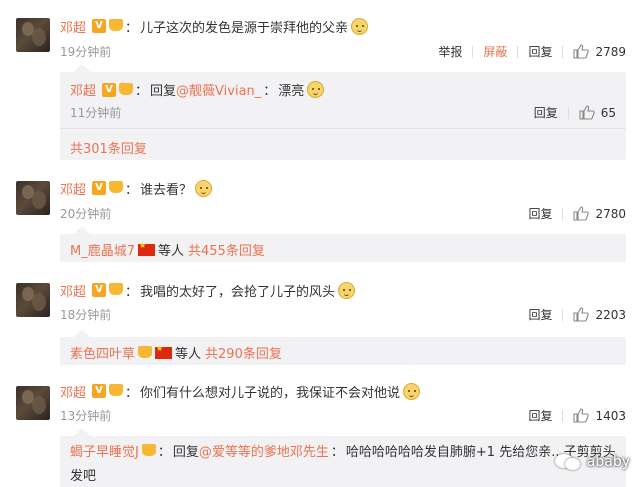  Describe the element at coordinates (567, 462) in the screenshot. I see `wechat-logo-icon` at that location.